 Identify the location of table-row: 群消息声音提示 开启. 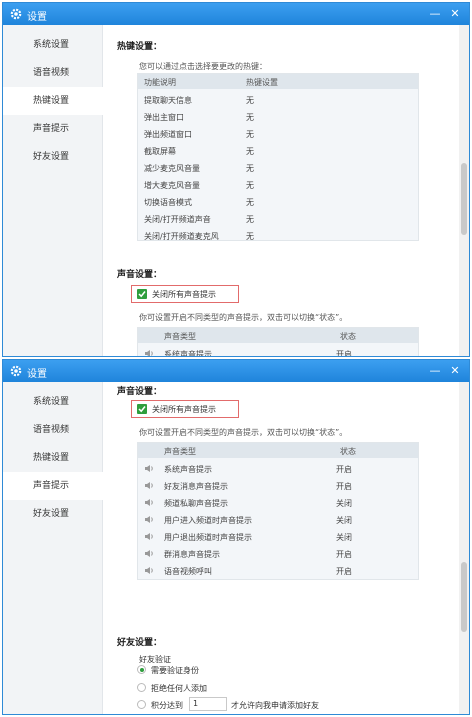
(278, 553).